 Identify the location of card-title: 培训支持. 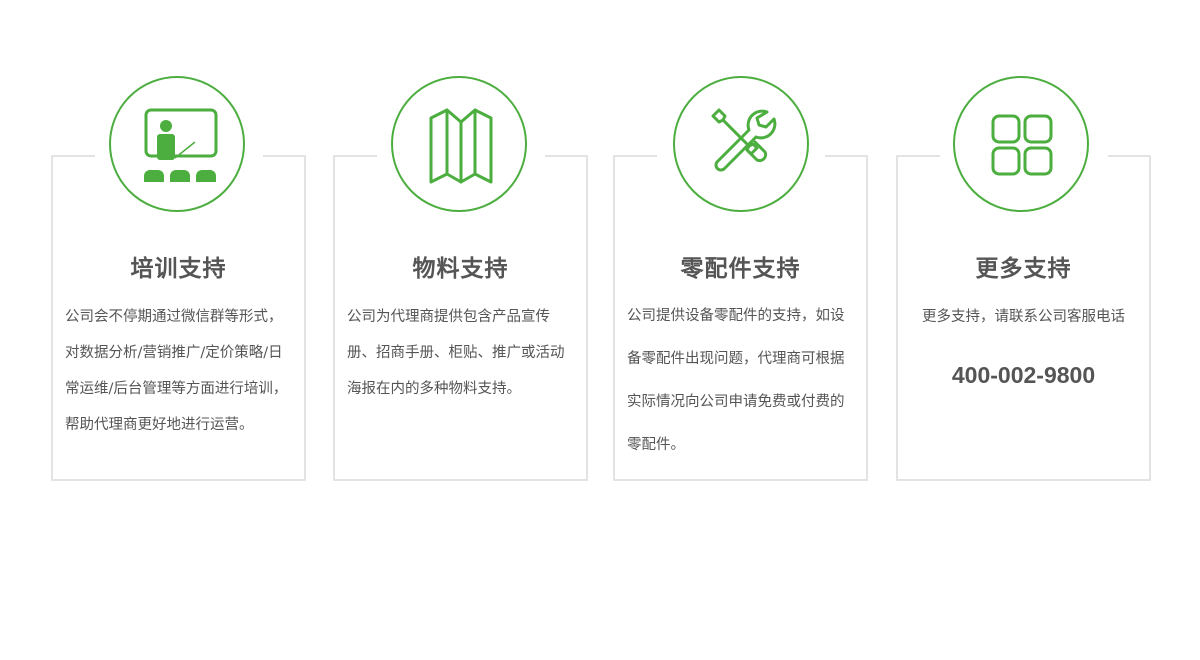
(178, 269).